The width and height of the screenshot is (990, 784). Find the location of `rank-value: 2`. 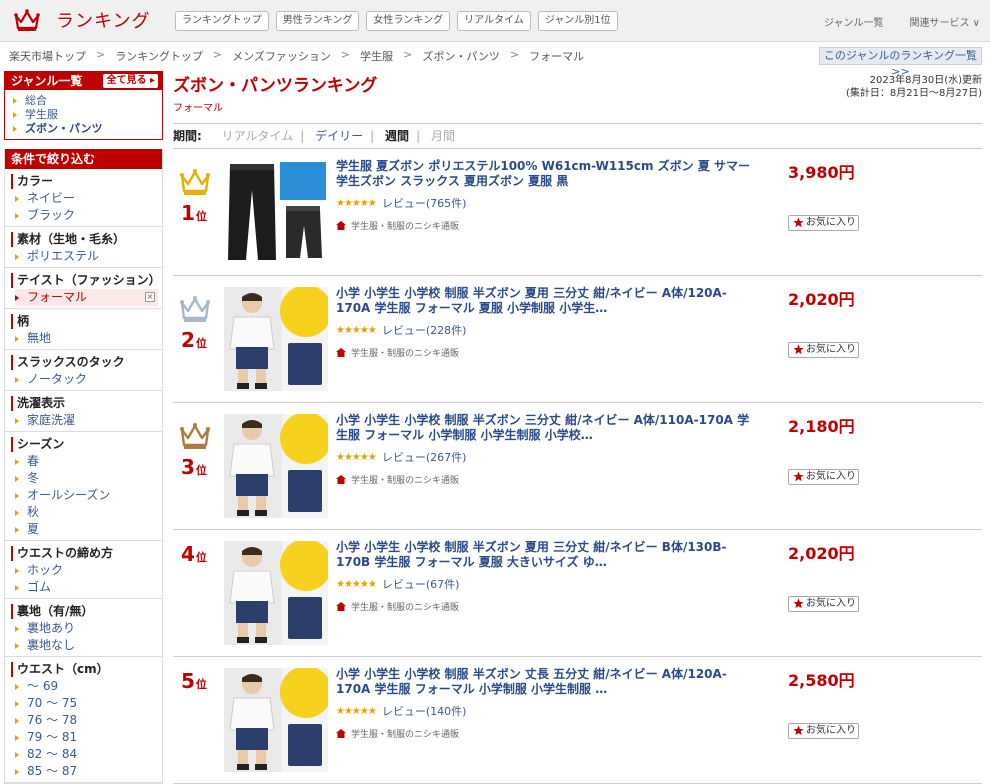

rank-value: 2 is located at coordinates (188, 340).